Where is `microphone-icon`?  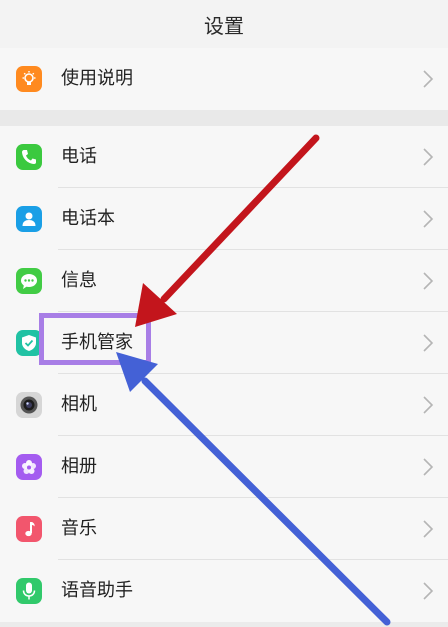
microphone-icon is located at coordinates (29, 591).